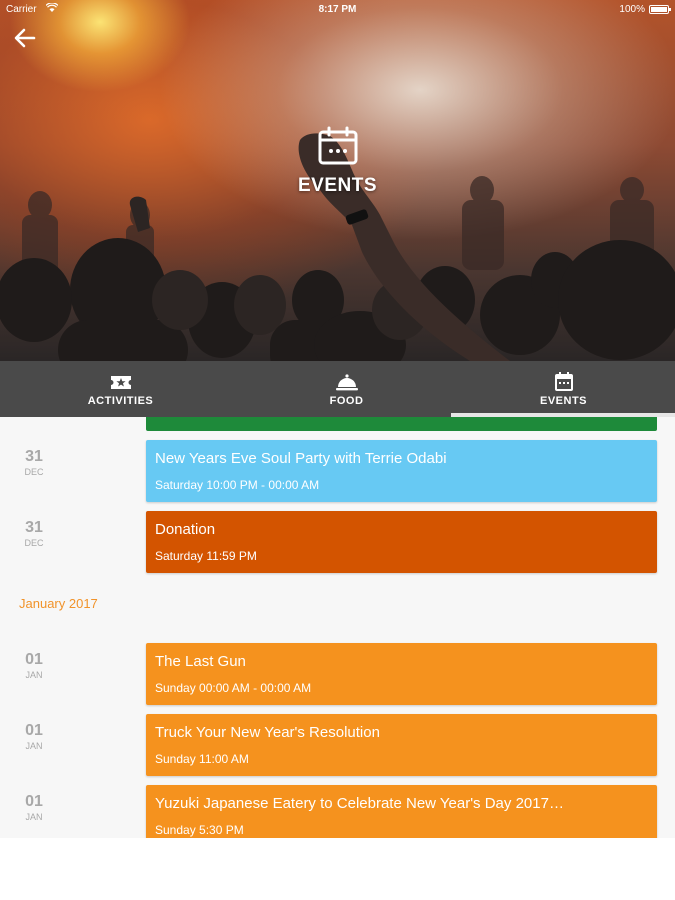  What do you see at coordinates (346, 382) in the screenshot?
I see `cloche-icon` at bounding box center [346, 382].